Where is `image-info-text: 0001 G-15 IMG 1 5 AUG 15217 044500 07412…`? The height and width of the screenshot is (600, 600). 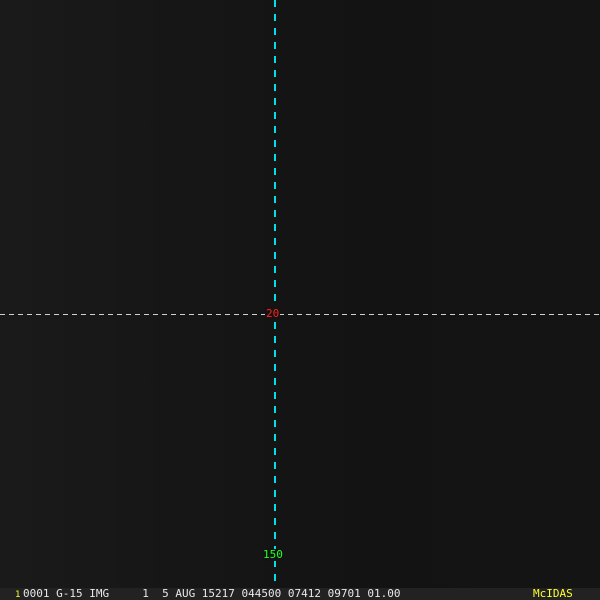 image-info-text: 0001 G-15 IMG 1 5 AUG 15217 044500 07412… is located at coordinates (212, 593).